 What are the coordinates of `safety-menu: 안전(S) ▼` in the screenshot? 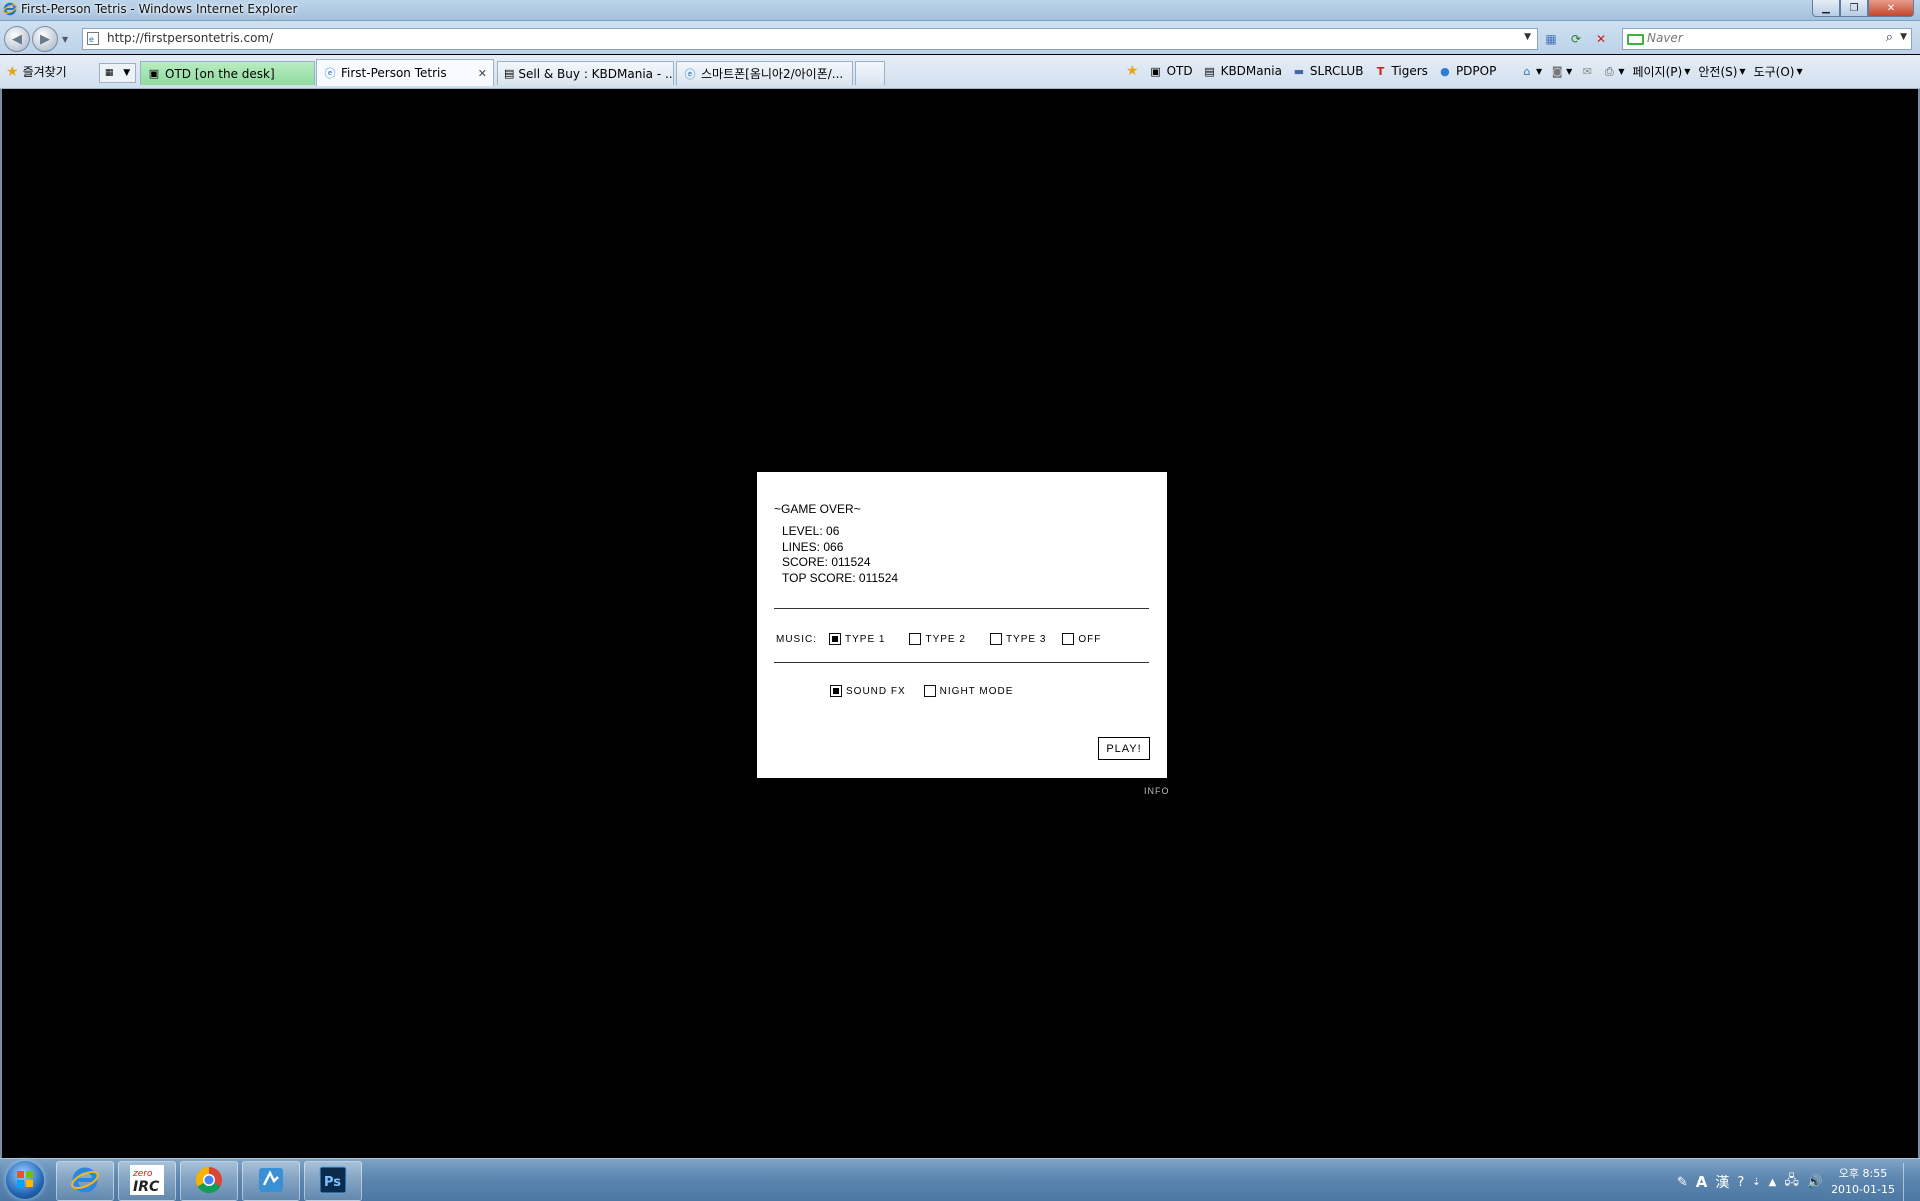 It's located at (1721, 71).